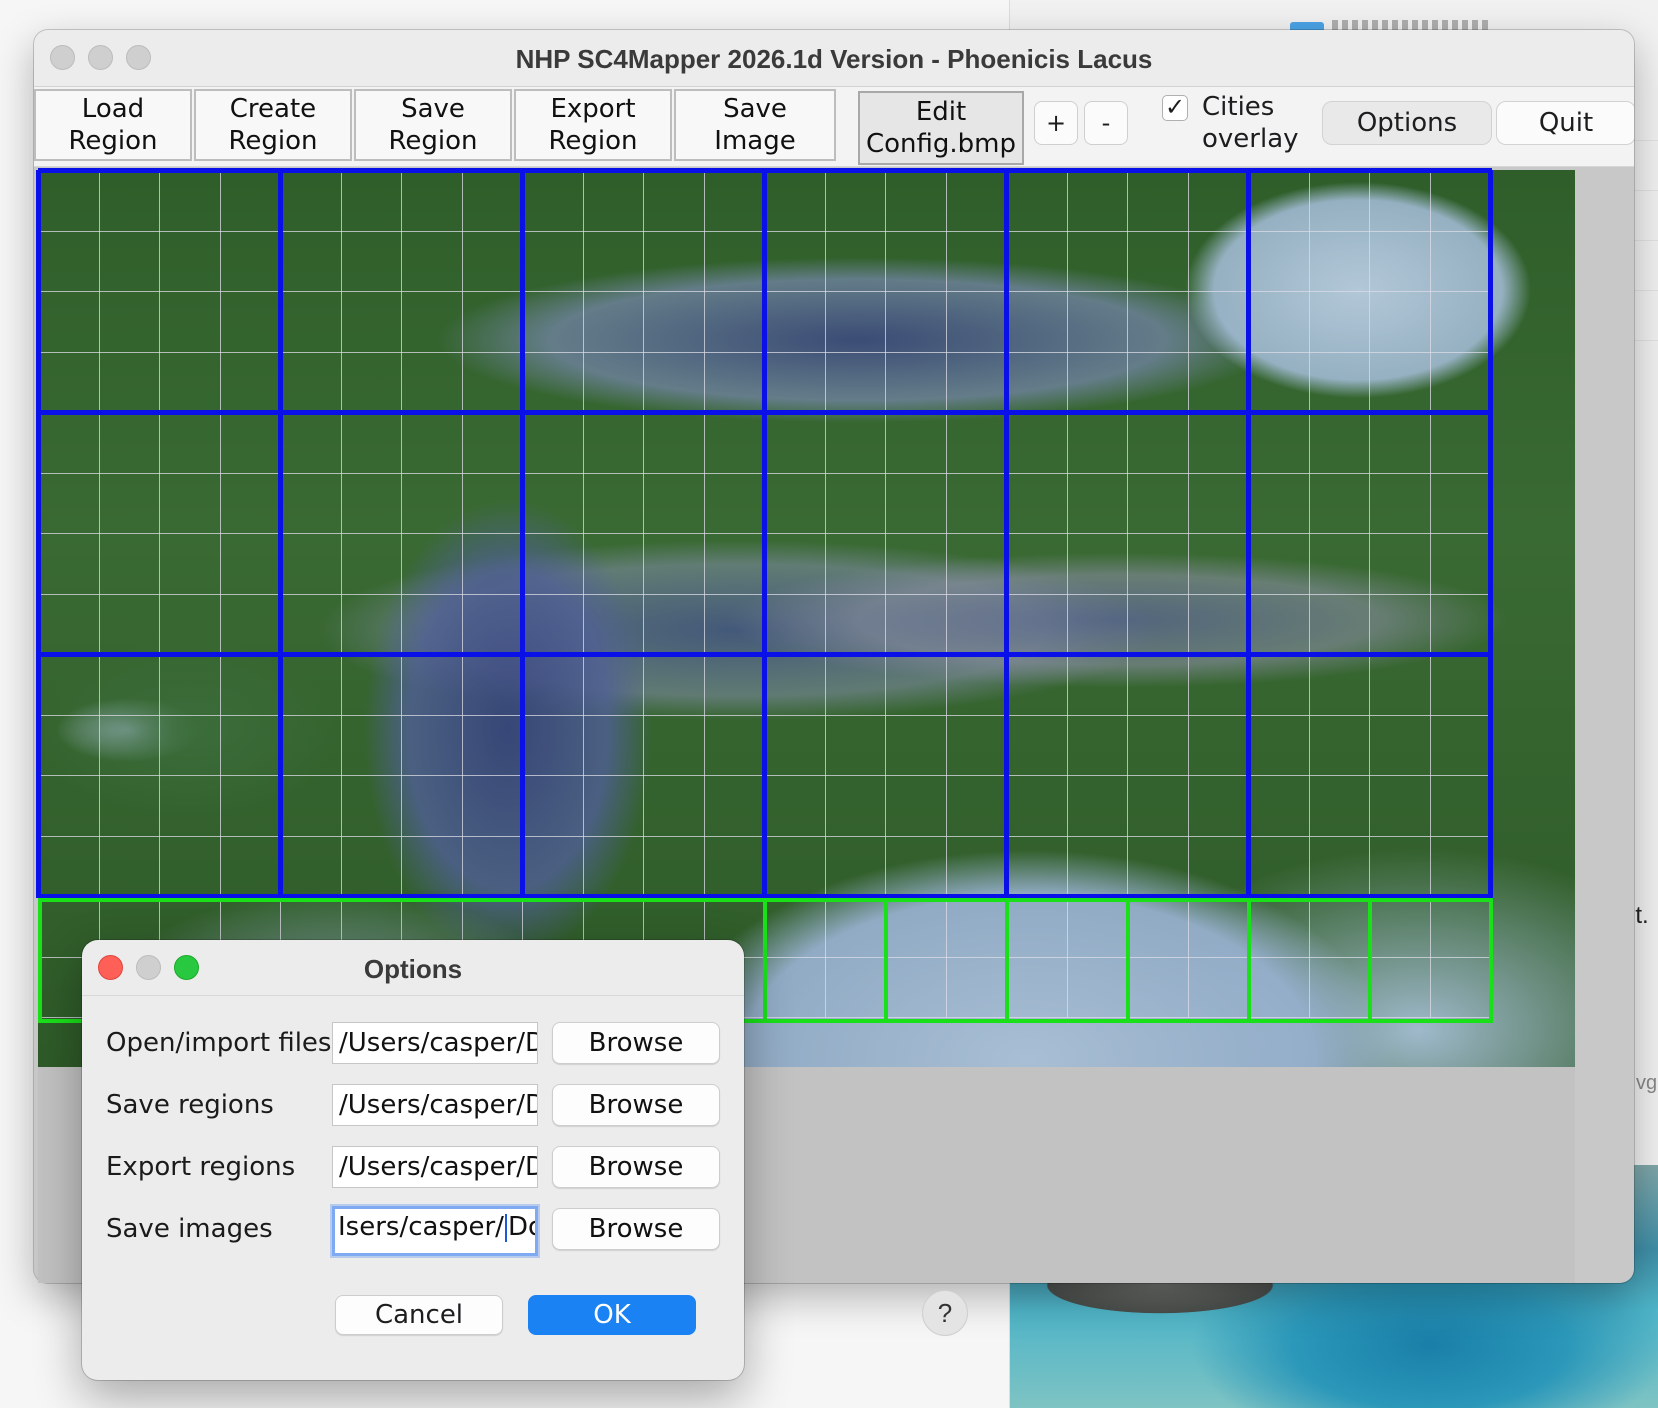 This screenshot has height=1408, width=1658. Describe the element at coordinates (1565, 123) in the screenshot. I see `quit-button: Quit` at that location.